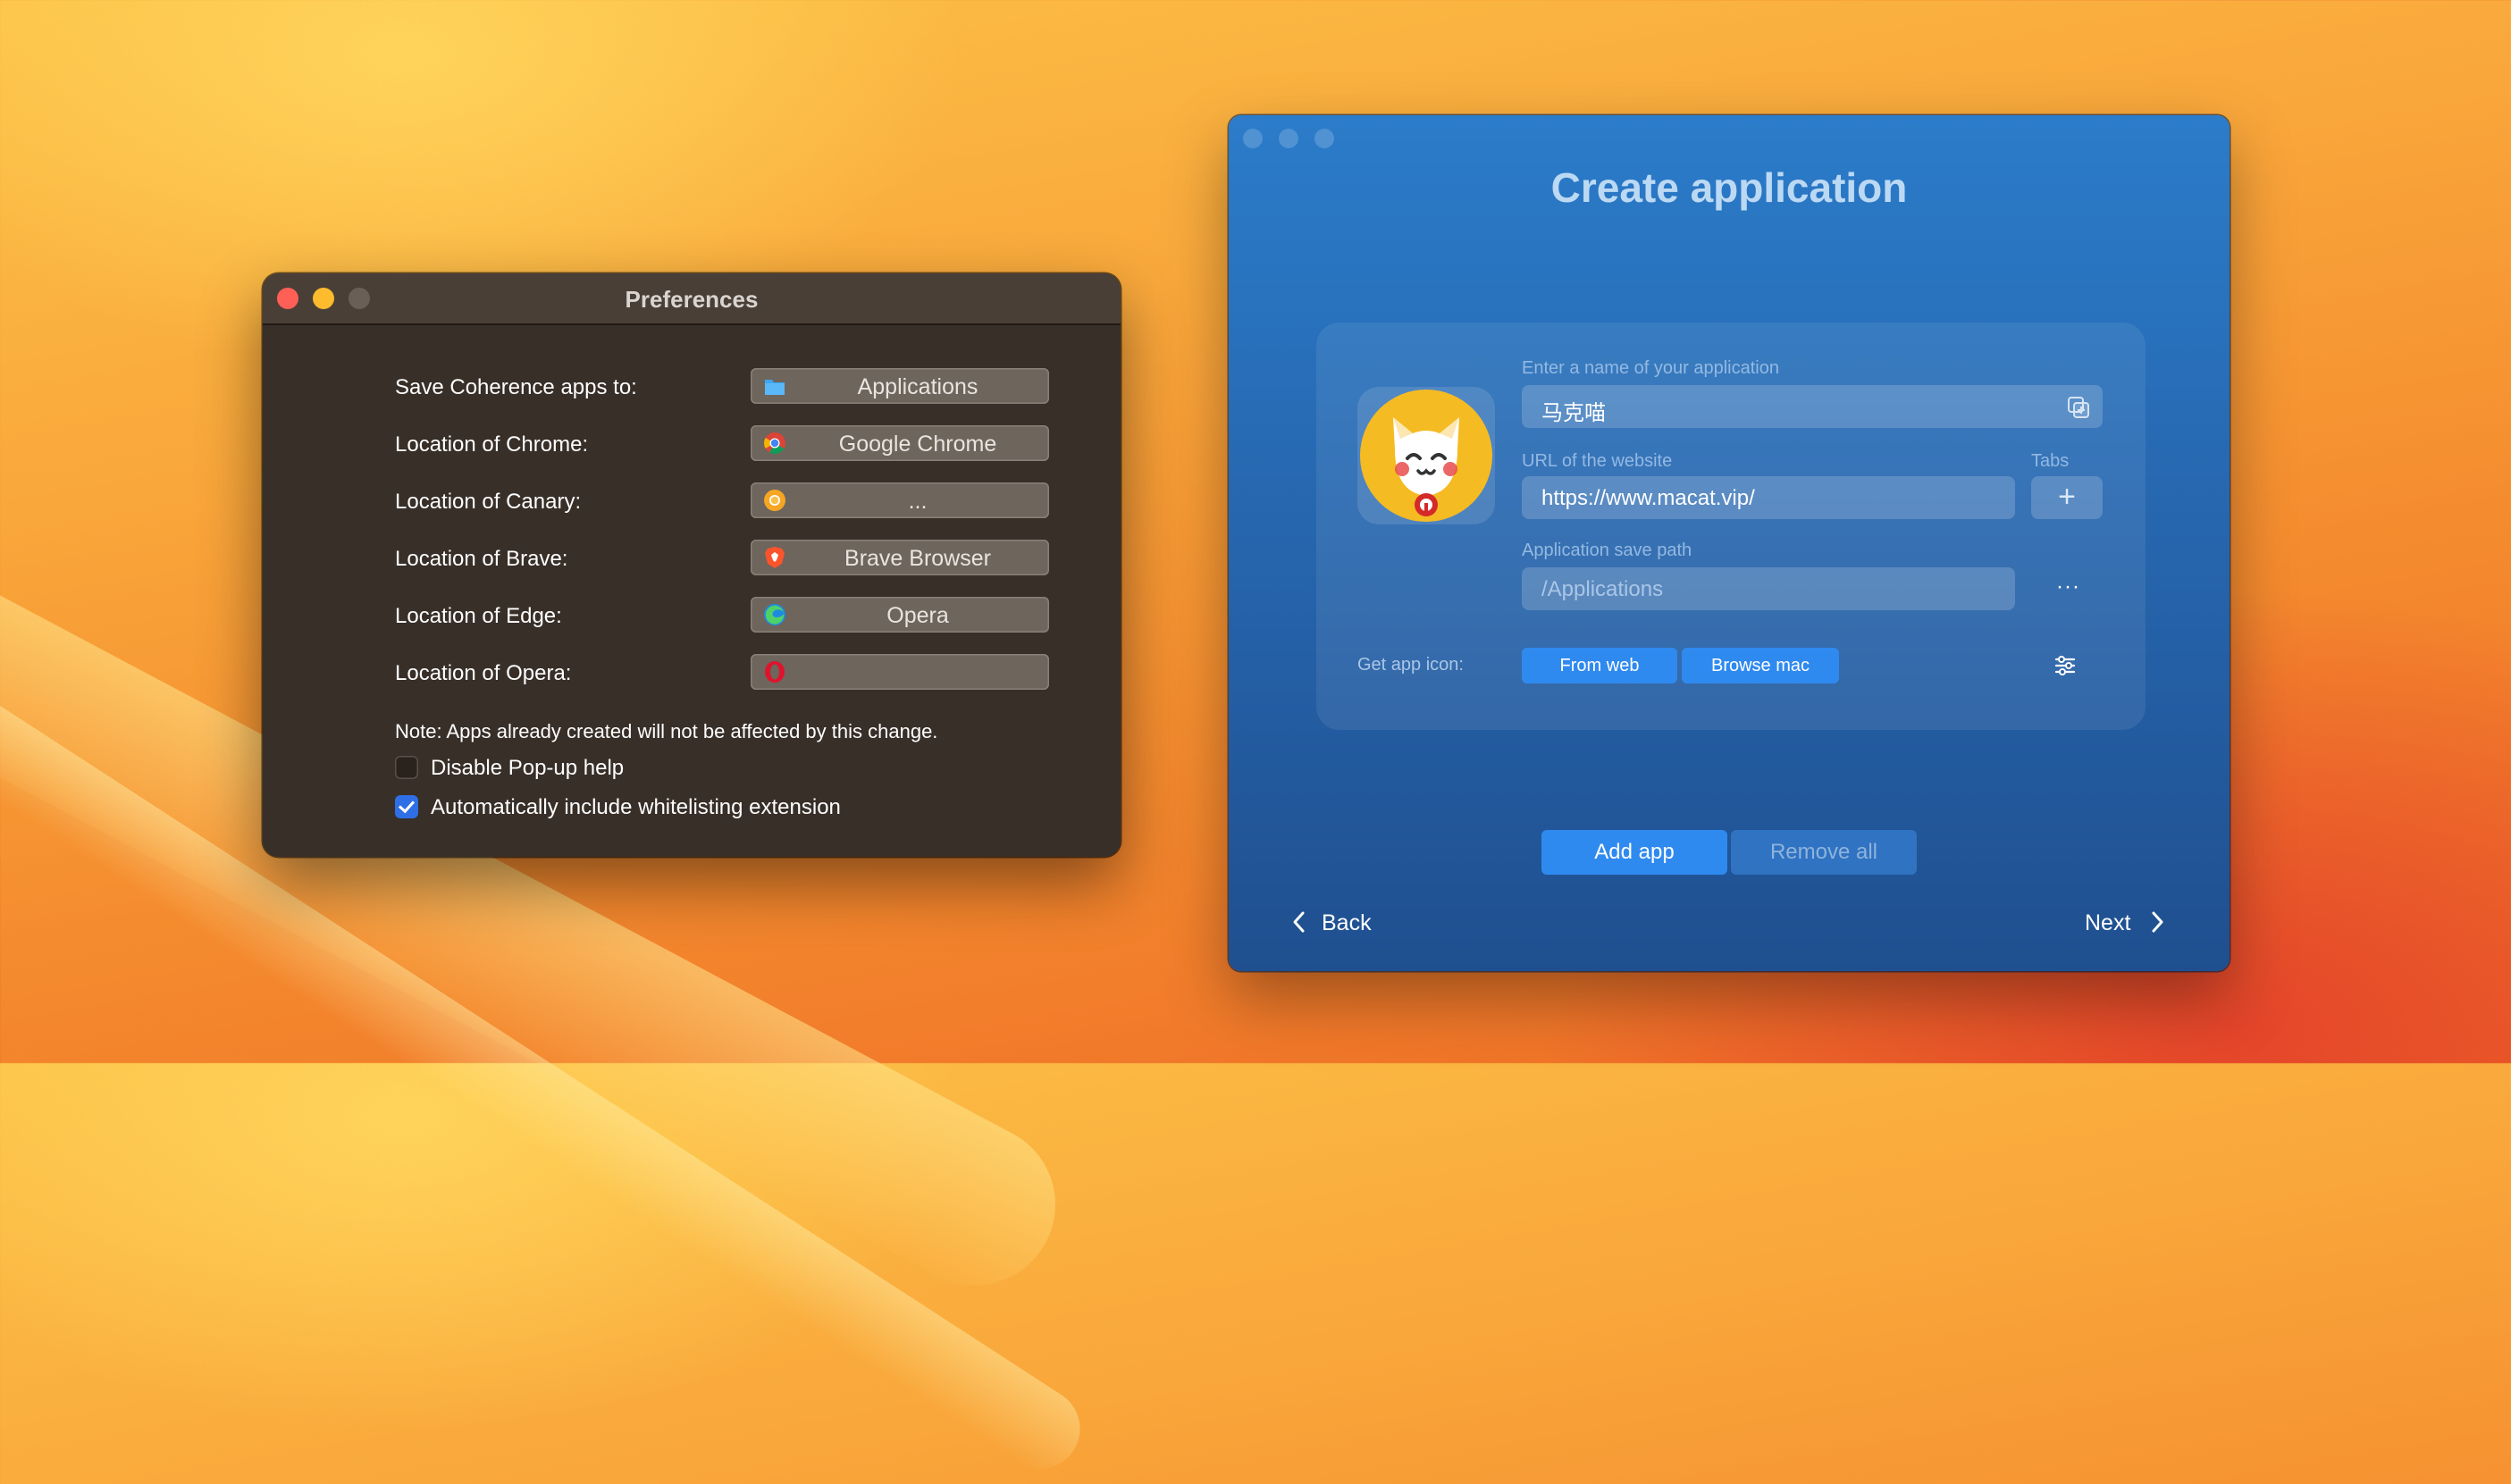 The height and width of the screenshot is (1484, 2511). I want to click on row-label: Save Coherence apps to:, so click(516, 387).